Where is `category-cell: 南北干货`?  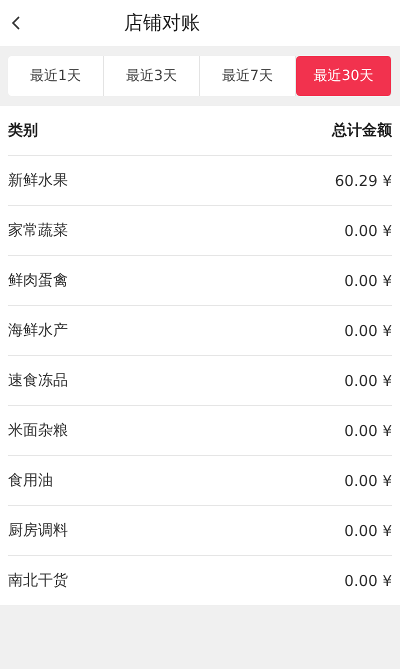 category-cell: 南北干货 is located at coordinates (38, 580).